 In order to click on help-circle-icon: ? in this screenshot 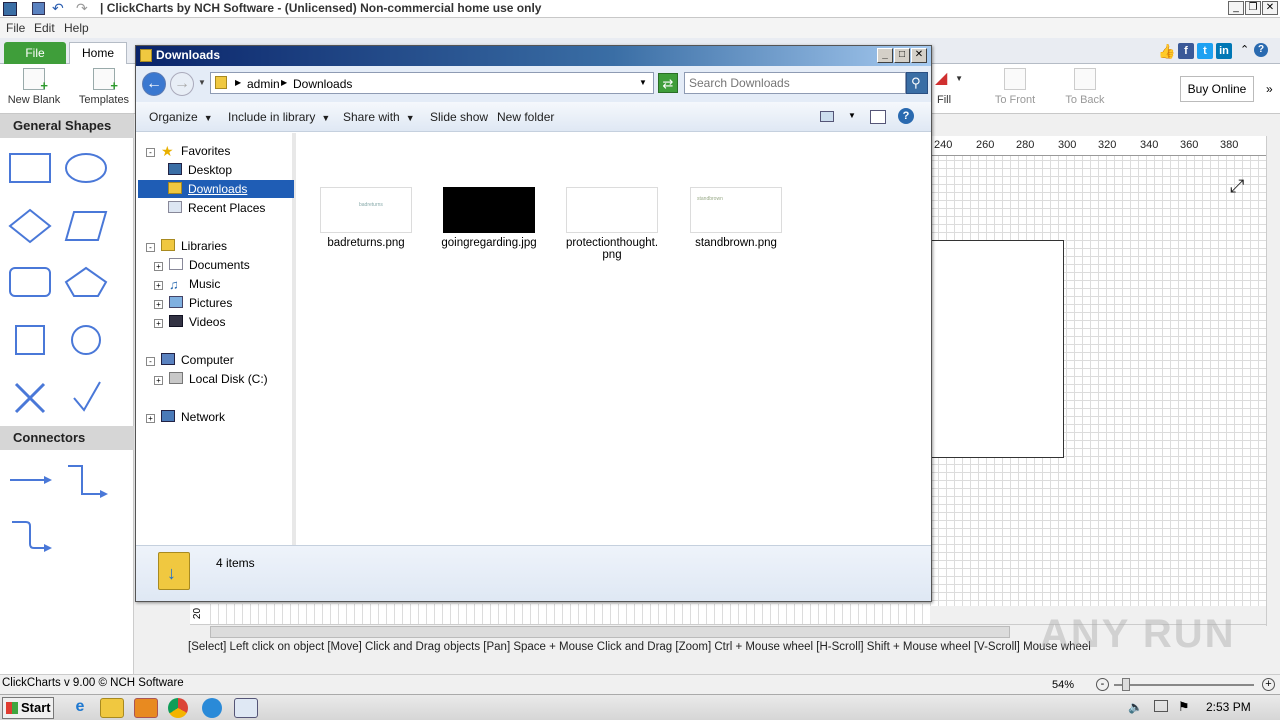, I will do `click(906, 116)`.